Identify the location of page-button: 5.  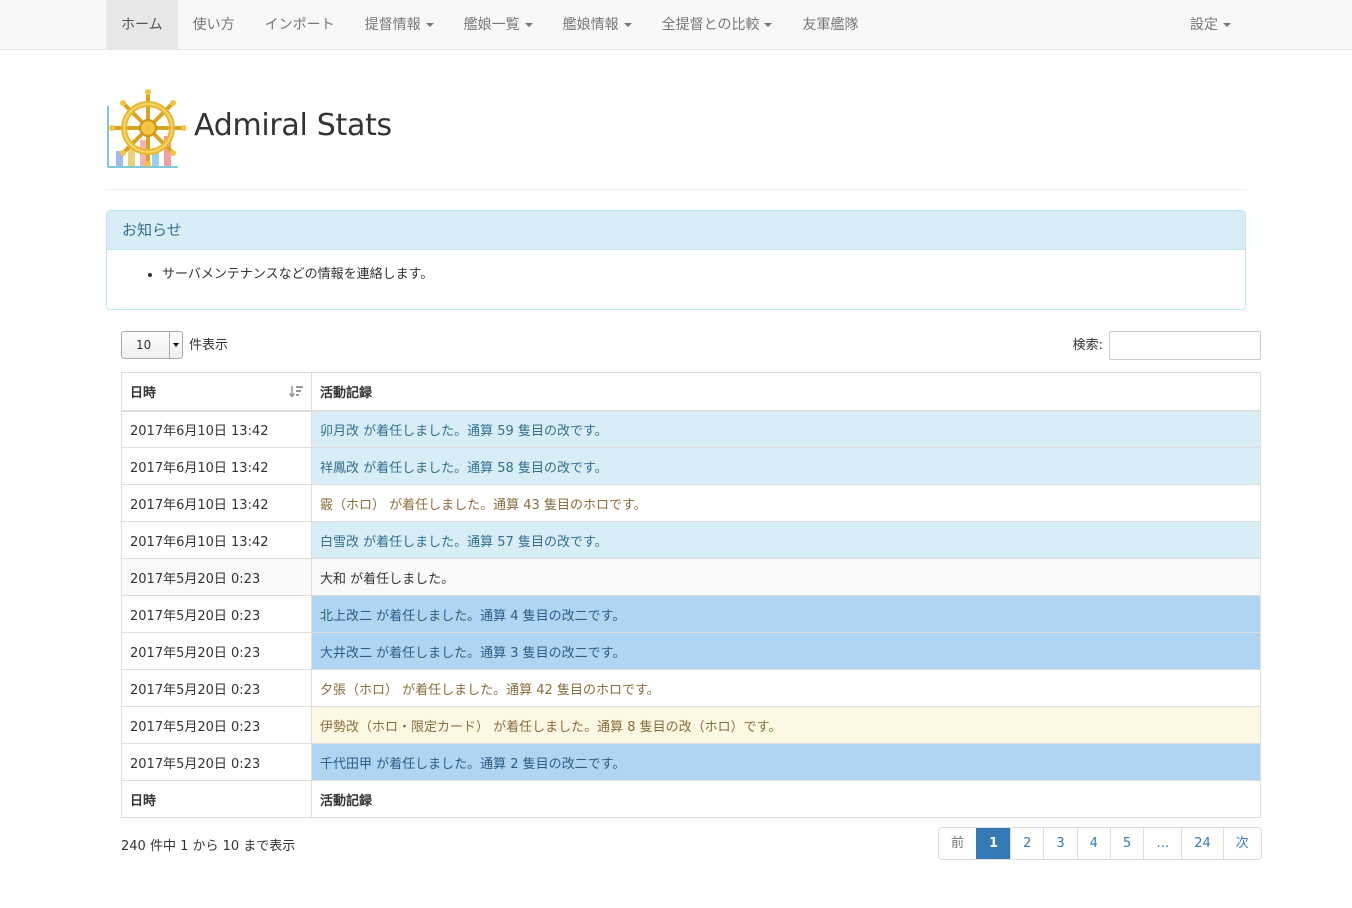
(1126, 843).